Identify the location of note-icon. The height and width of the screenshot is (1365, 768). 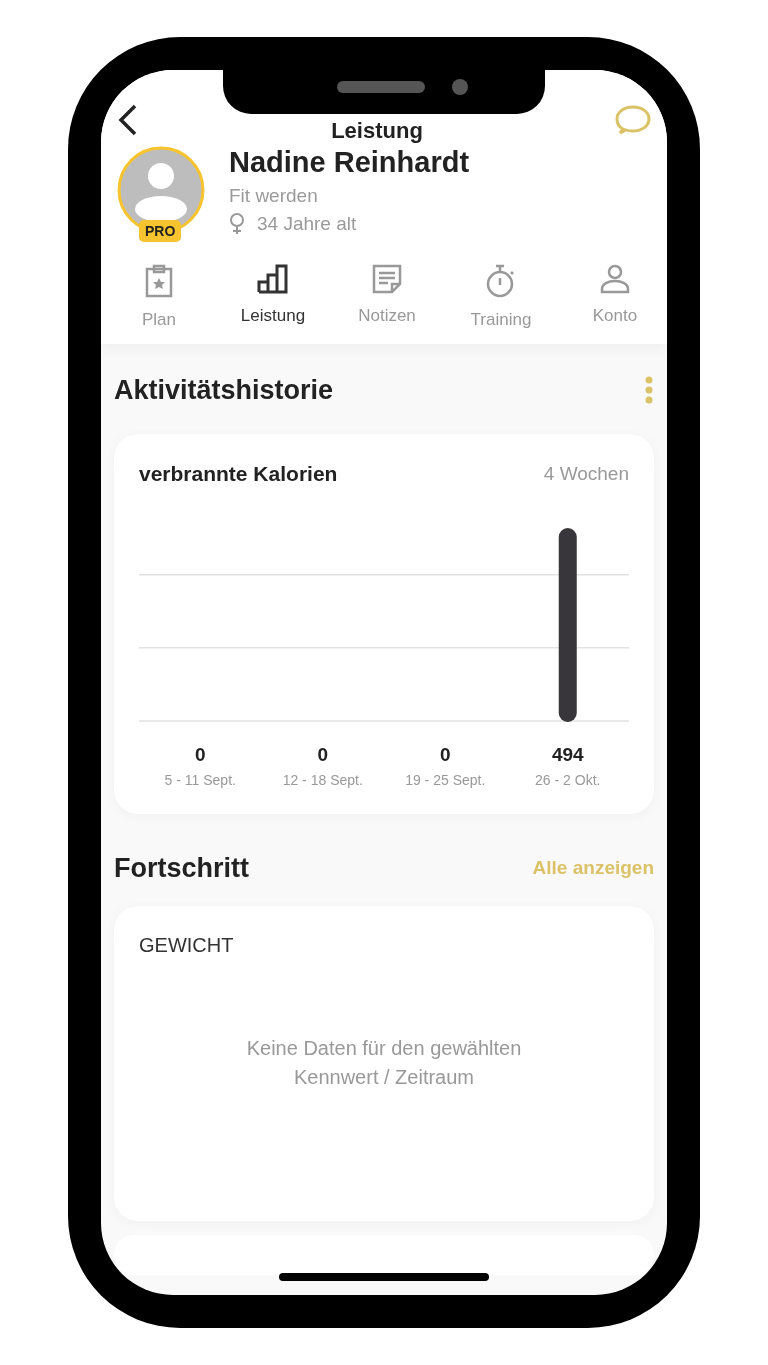
(387, 279).